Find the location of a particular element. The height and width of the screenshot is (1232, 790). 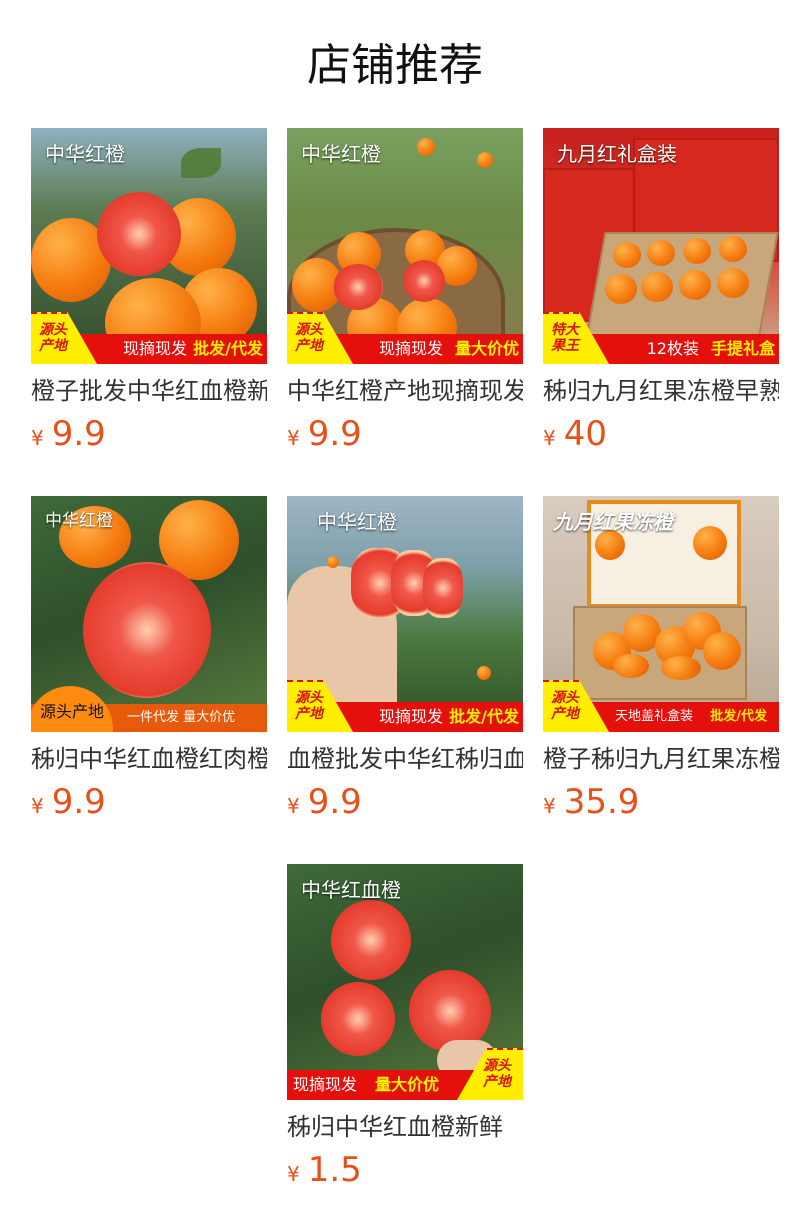

product-price: ¥35.9 is located at coordinates (591, 802).